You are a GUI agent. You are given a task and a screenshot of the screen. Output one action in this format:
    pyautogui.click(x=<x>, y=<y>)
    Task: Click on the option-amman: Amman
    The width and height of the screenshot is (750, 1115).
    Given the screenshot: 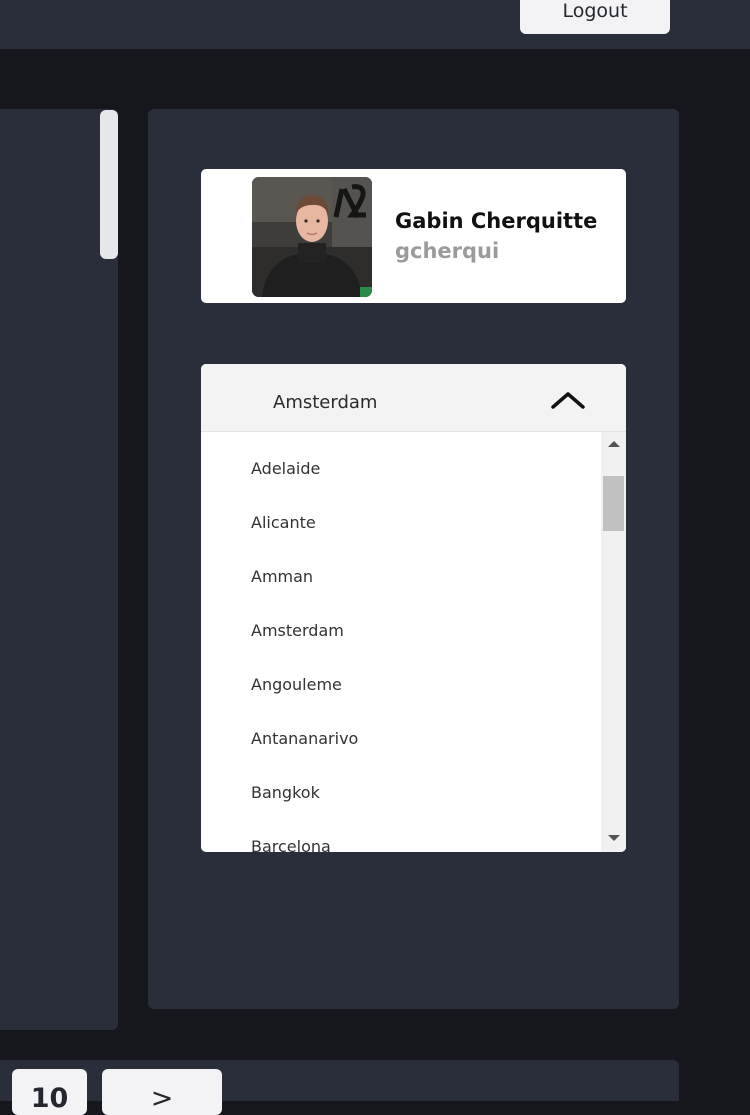 What is the action you would take?
    pyautogui.click(x=282, y=576)
    